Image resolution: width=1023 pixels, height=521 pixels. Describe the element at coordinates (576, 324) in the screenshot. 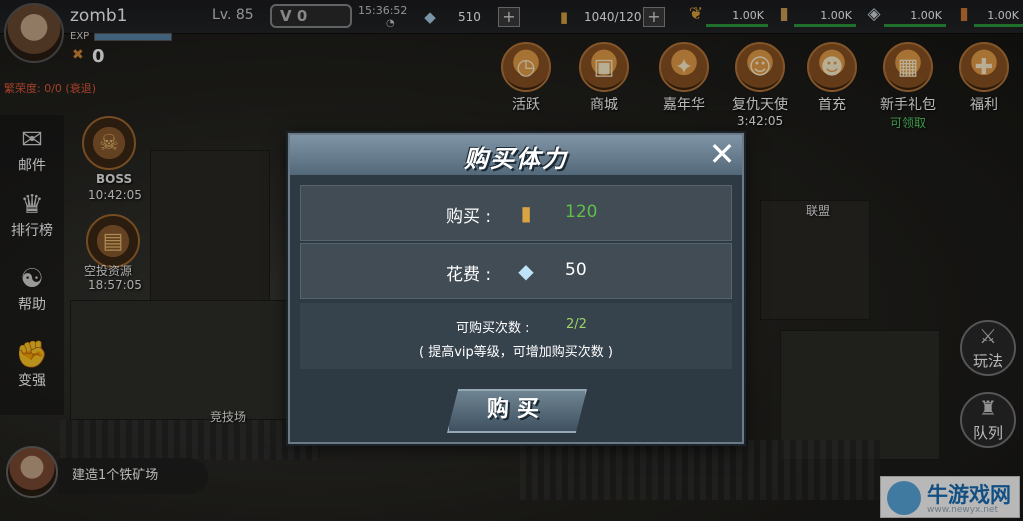

I see `purchase-count-value: 2/2` at that location.